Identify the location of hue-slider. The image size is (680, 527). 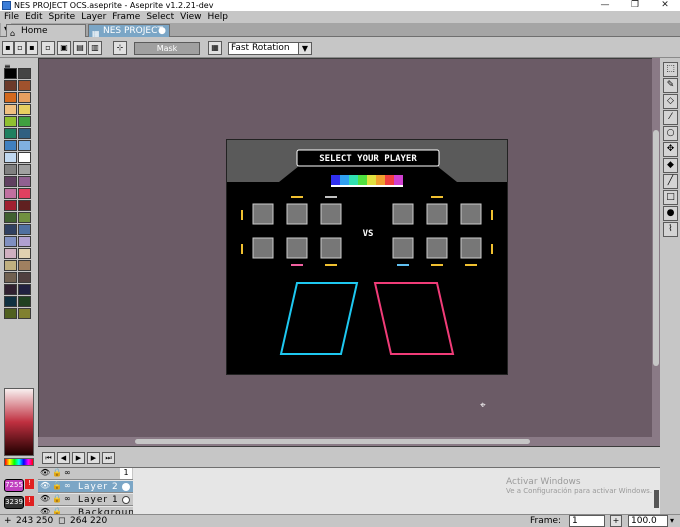
(19, 462).